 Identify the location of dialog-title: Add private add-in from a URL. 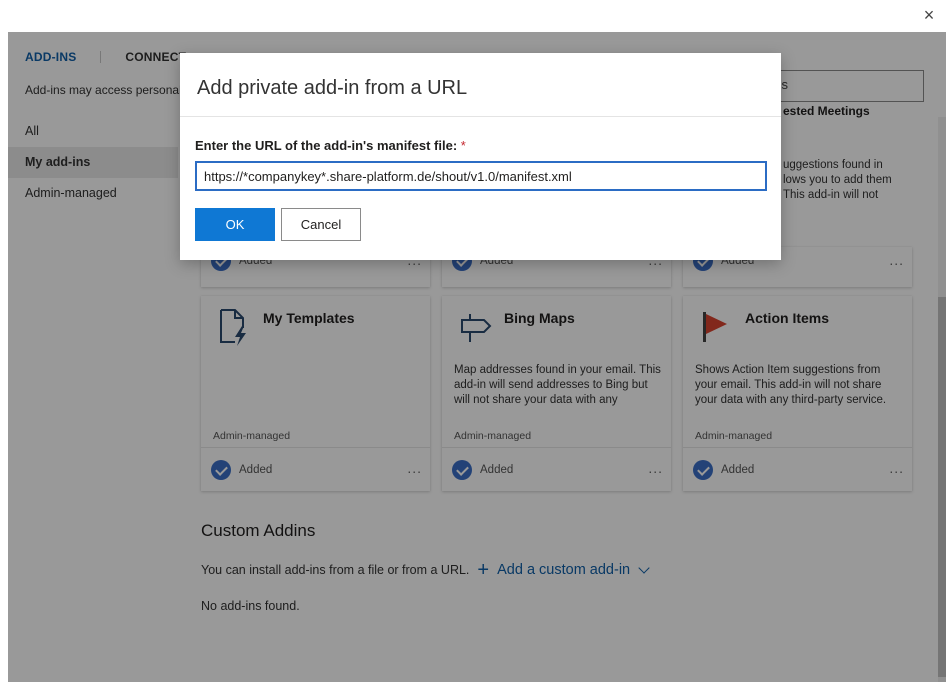
(332, 88).